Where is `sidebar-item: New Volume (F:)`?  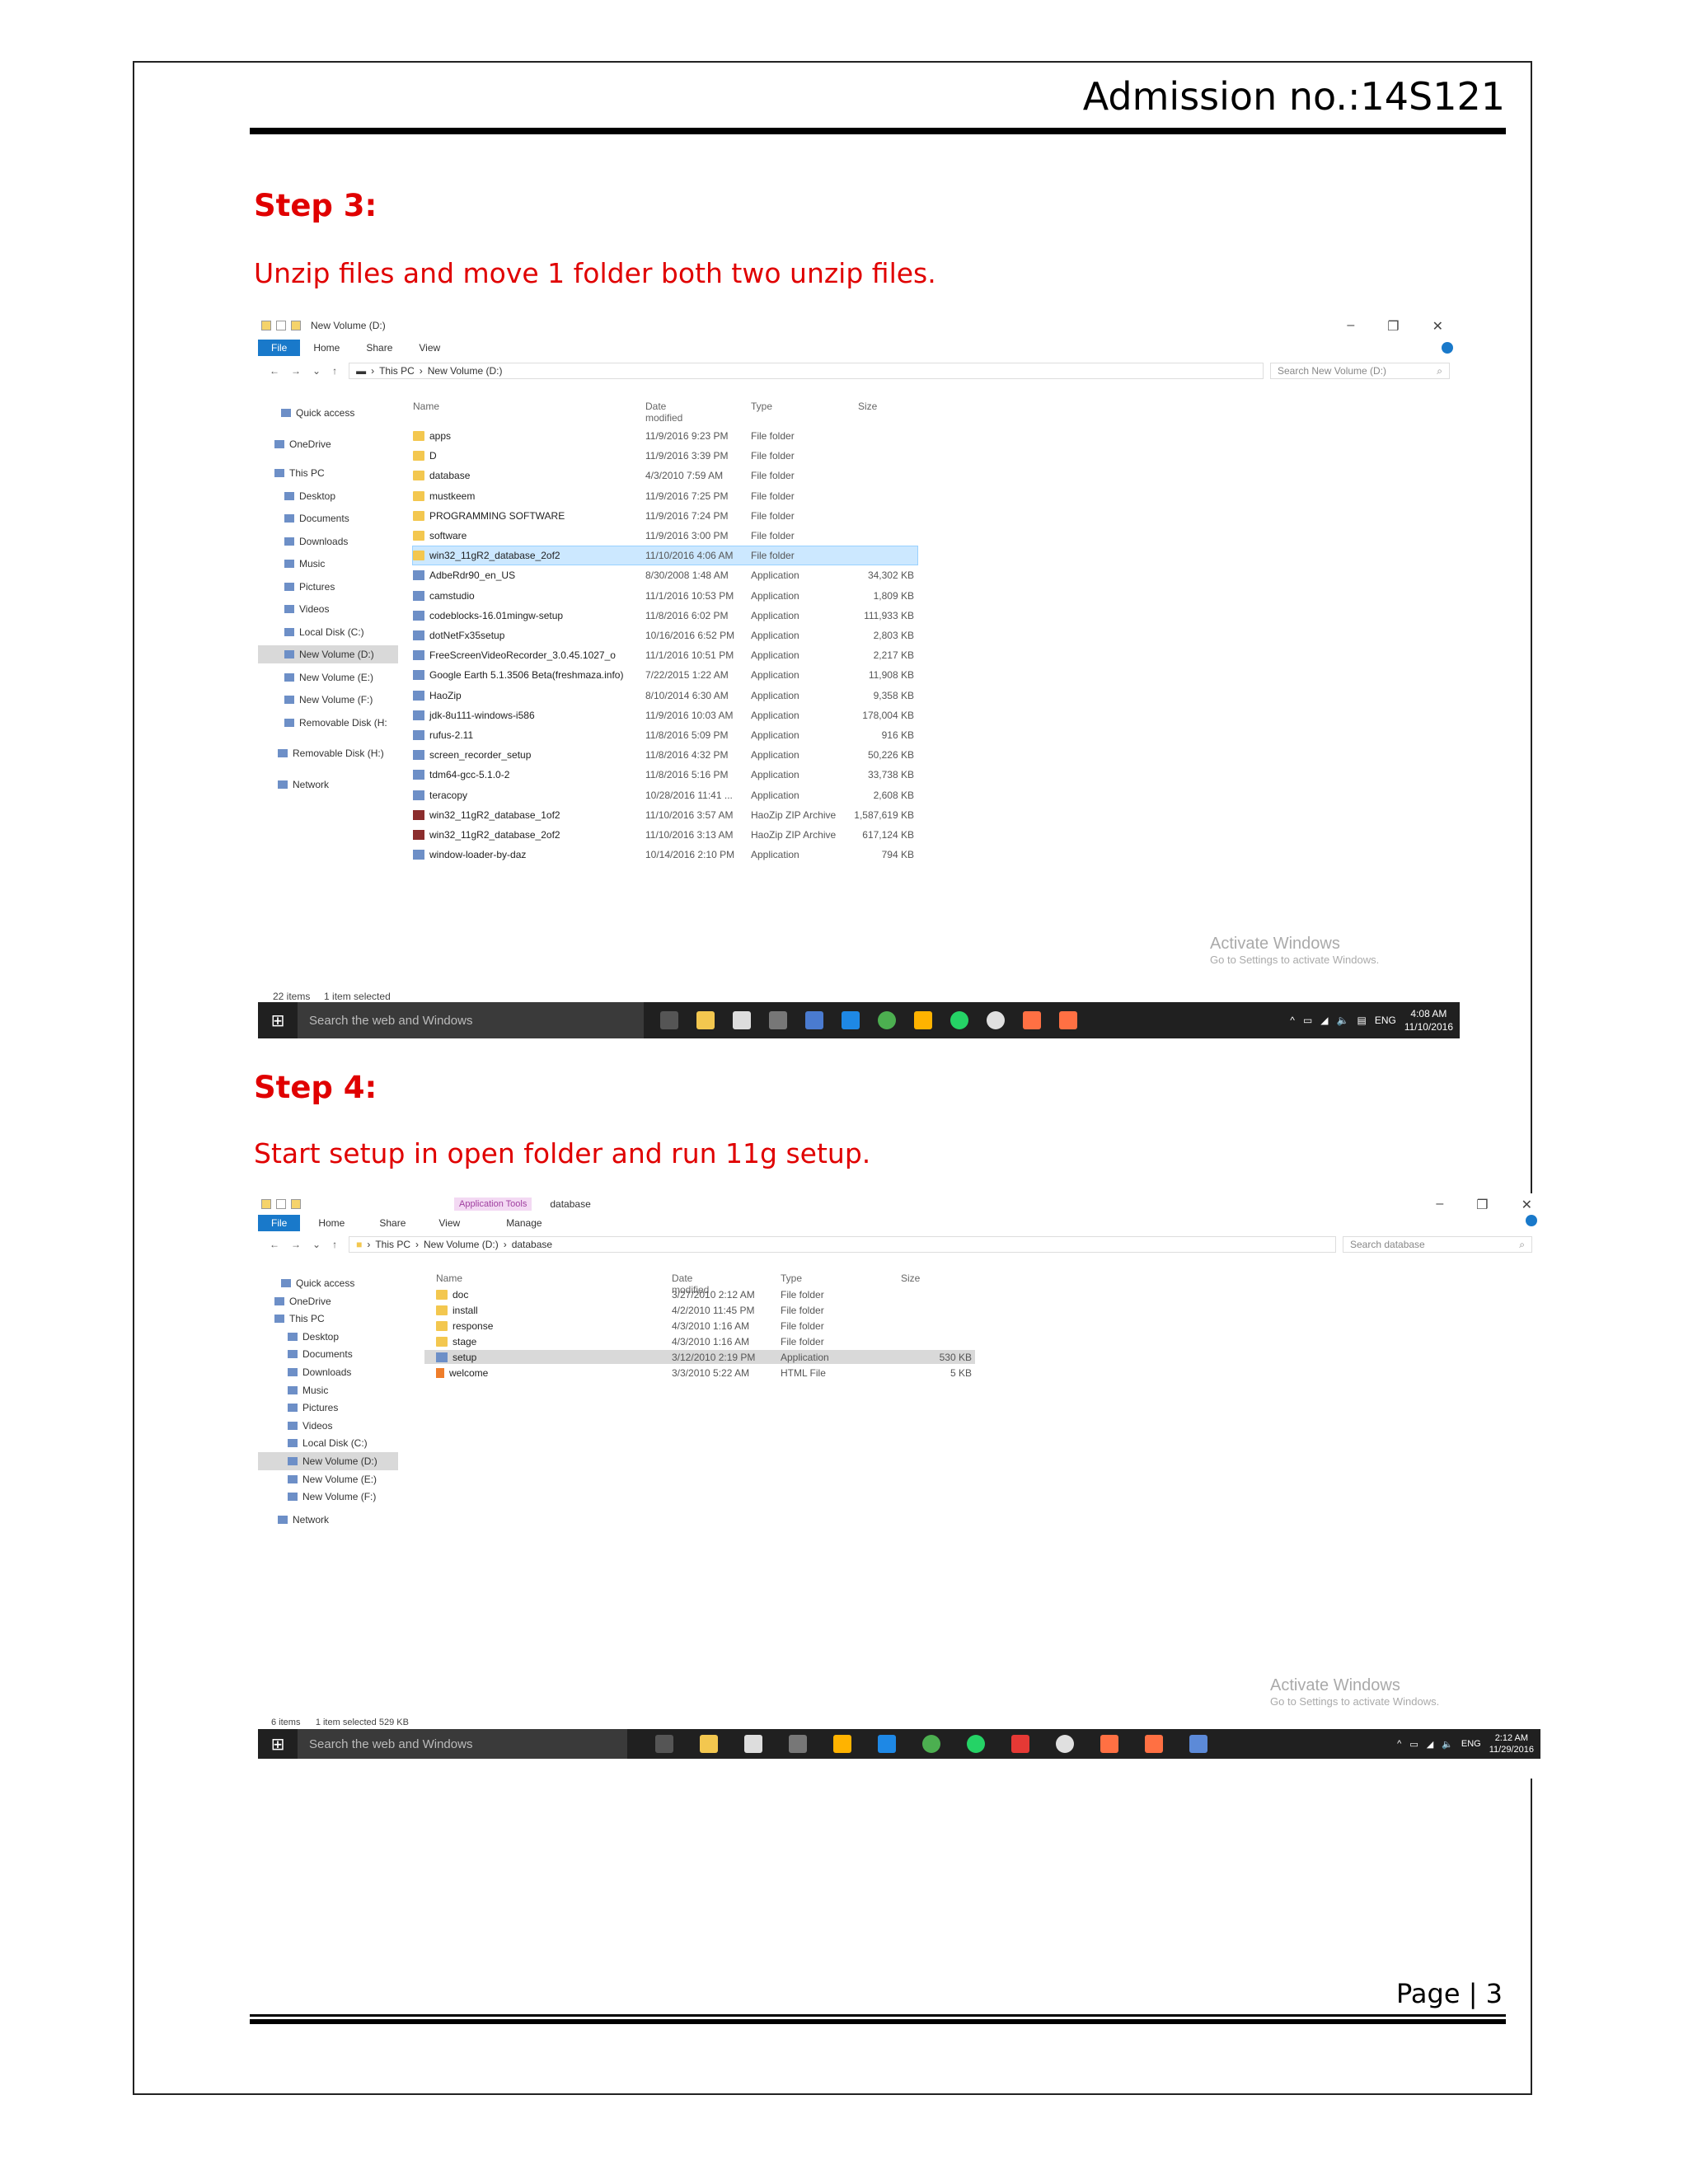 sidebar-item: New Volume (F:) is located at coordinates (328, 1497).